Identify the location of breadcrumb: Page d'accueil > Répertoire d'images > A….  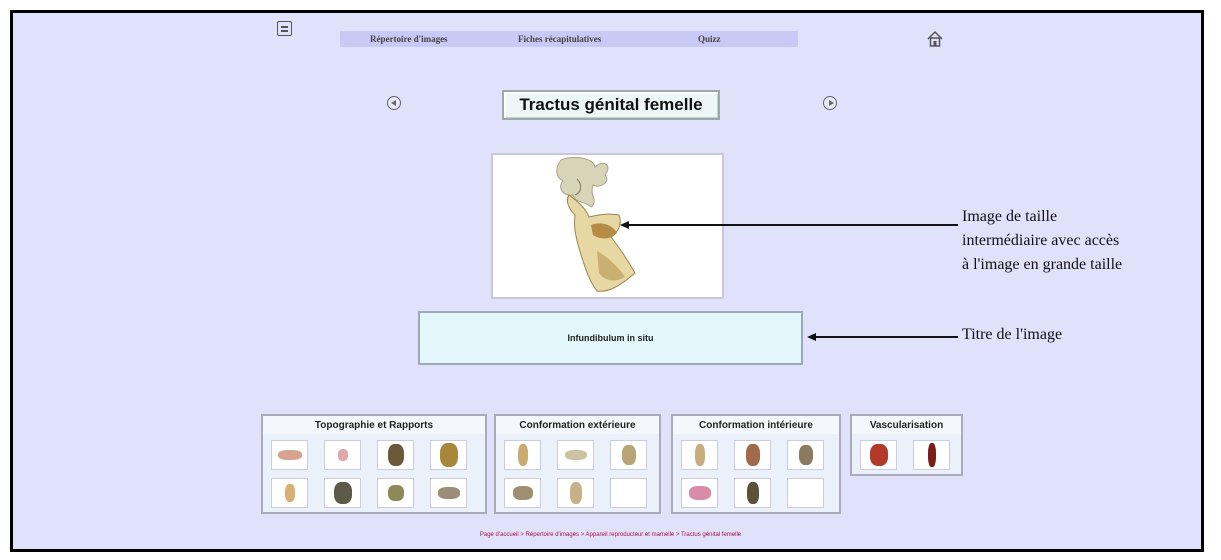
(610, 535).